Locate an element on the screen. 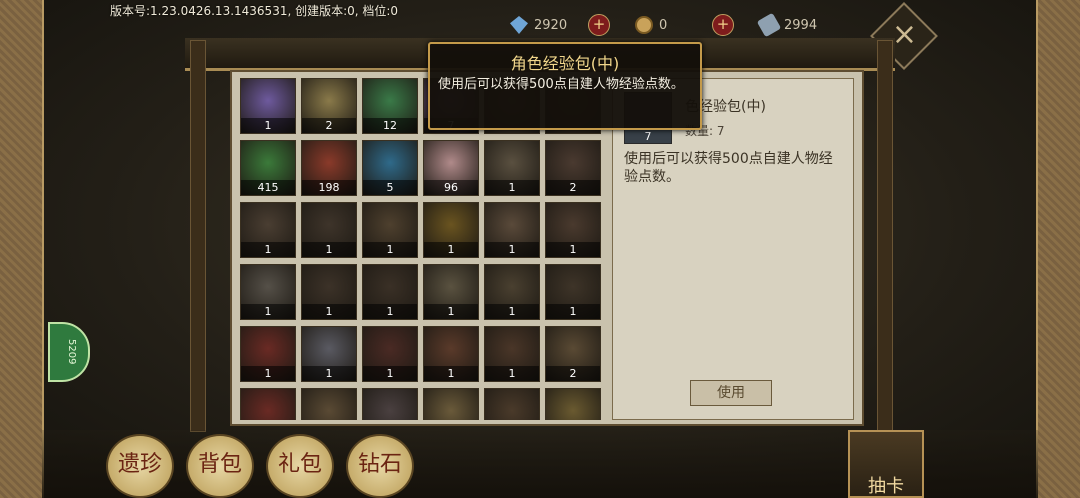  right-border is located at coordinates (1058, 249).